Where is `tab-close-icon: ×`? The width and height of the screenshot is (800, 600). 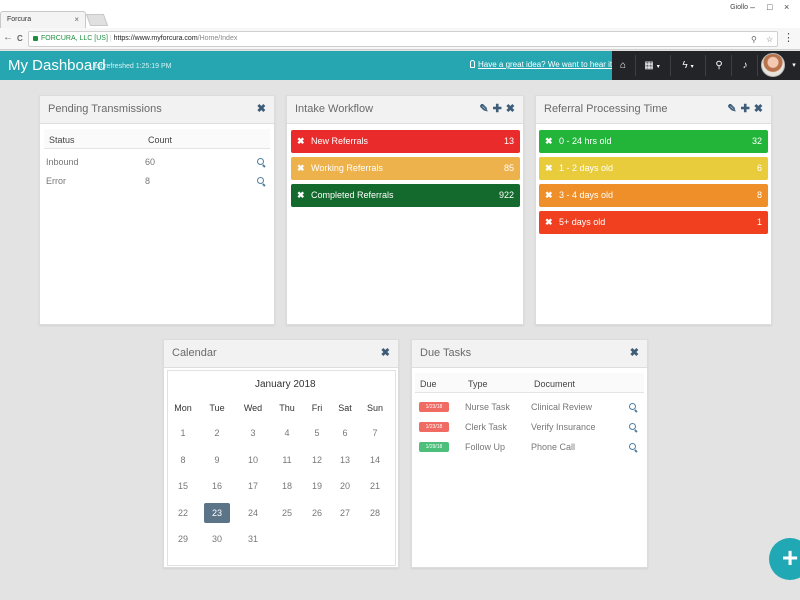 tab-close-icon: × is located at coordinates (76, 19).